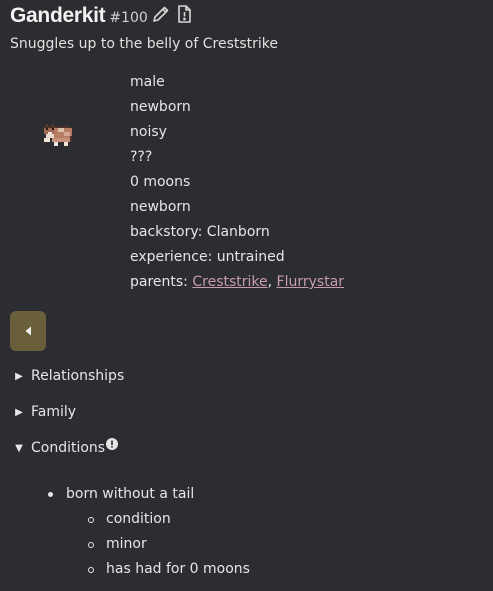 The width and height of the screenshot is (493, 591). Describe the element at coordinates (200, 232) in the screenshot. I see `info-backstory: backstory: Clanborn` at that location.